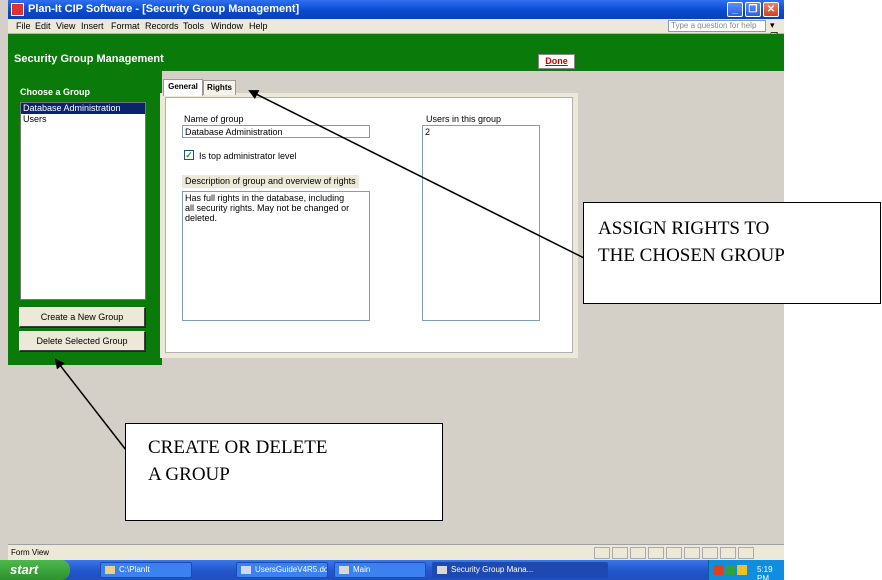  I want to click on rights-arrow, so click(416, 174).